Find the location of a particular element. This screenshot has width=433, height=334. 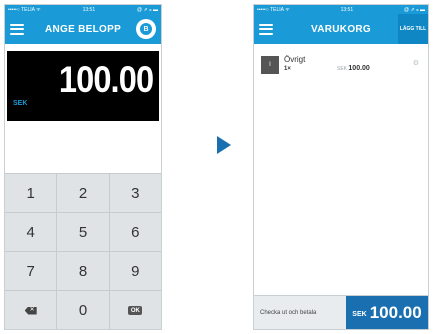

key-7: 7 is located at coordinates (31, 271).